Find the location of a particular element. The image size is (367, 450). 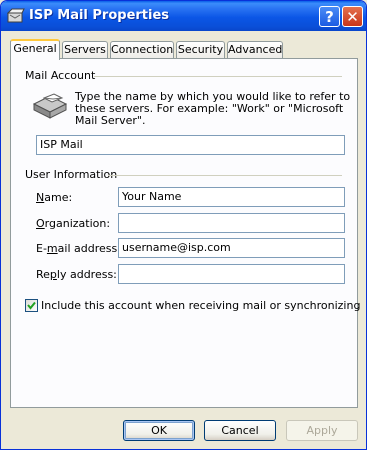

ok-button: OK is located at coordinates (159, 430).